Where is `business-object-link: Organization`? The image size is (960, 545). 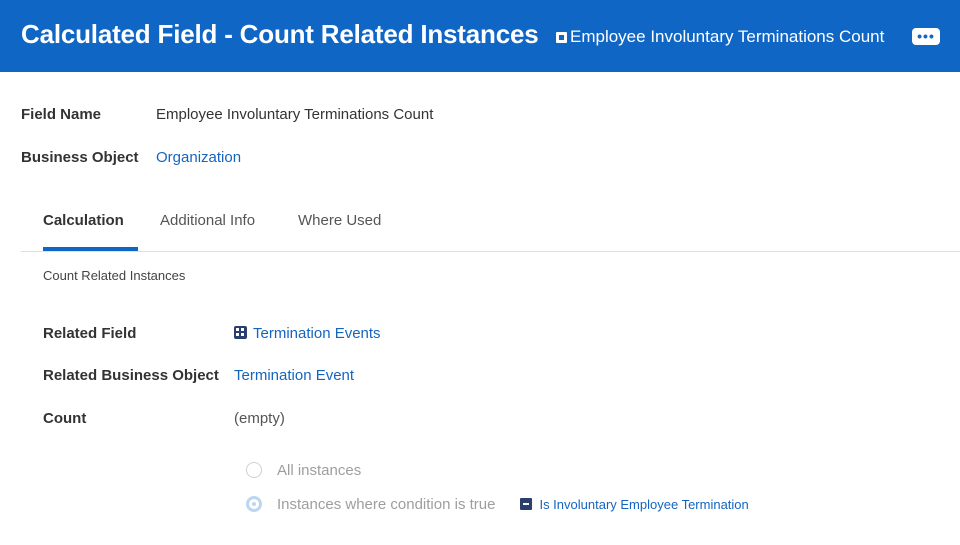 business-object-link: Organization is located at coordinates (198, 157).